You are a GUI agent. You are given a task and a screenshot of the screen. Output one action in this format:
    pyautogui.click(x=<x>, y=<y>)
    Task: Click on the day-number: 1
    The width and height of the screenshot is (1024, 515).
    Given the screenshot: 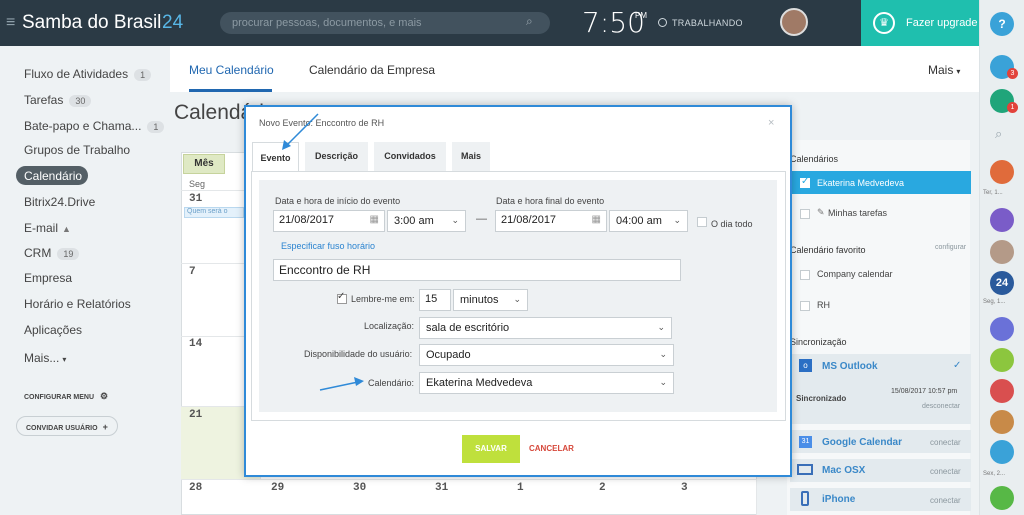 What is the action you would take?
    pyautogui.click(x=520, y=488)
    